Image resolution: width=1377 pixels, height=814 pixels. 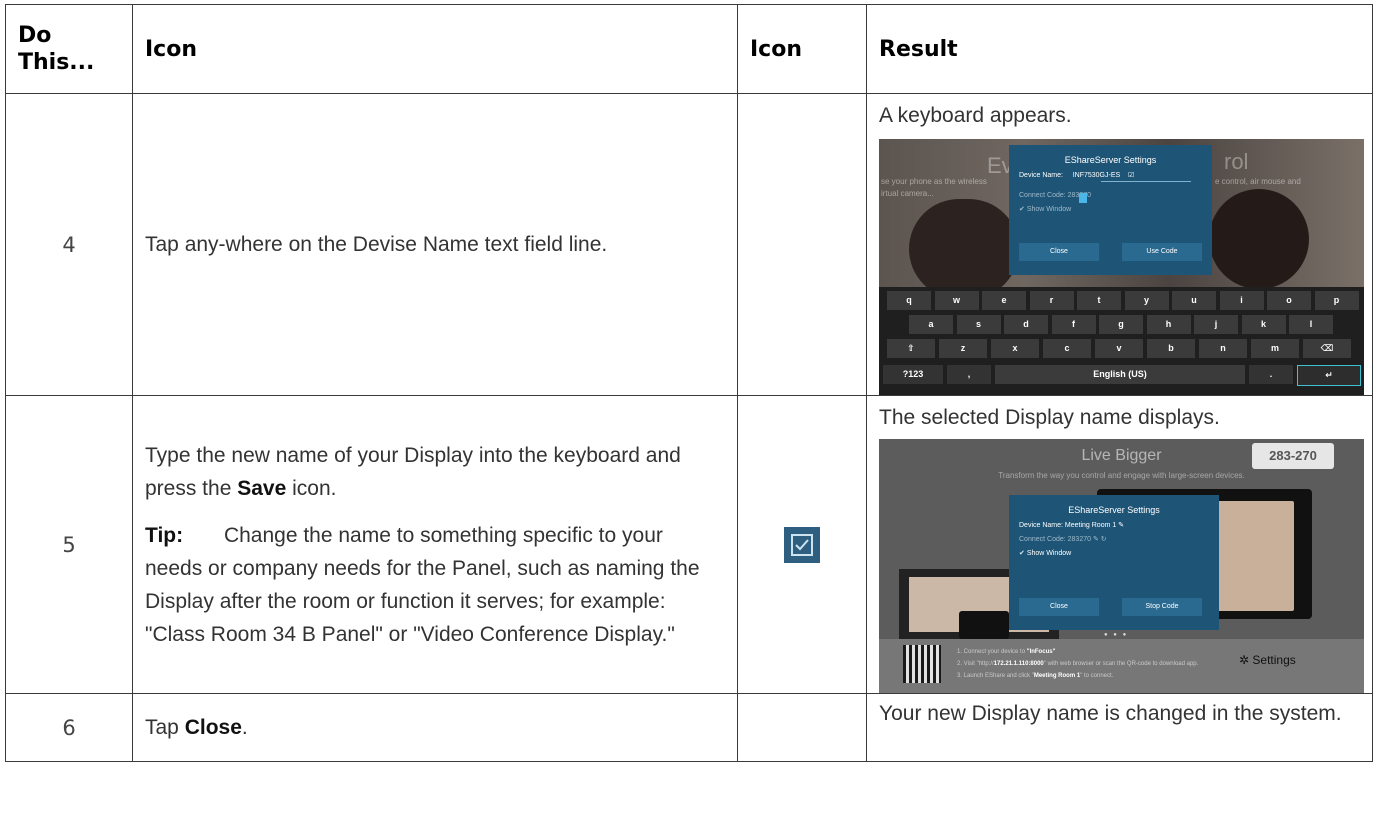 I want to click on keyboard-key: h, so click(x=1168, y=324).